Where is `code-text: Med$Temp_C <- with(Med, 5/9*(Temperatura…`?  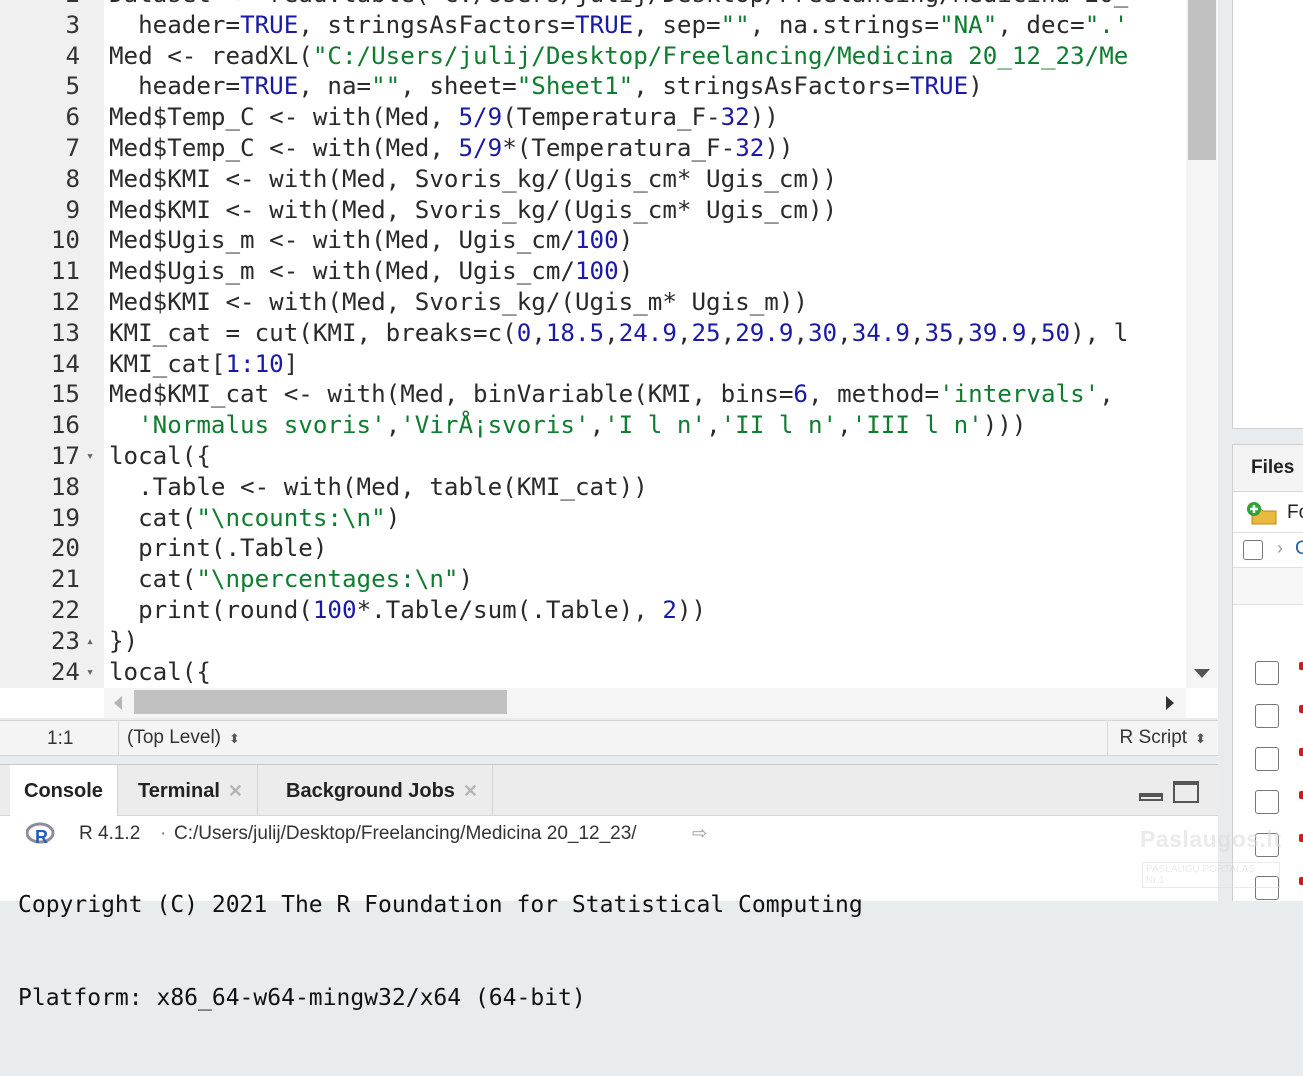 code-text: Med$Temp_C <- with(Med, 5/9*(Temperatura… is located at coordinates (451, 148).